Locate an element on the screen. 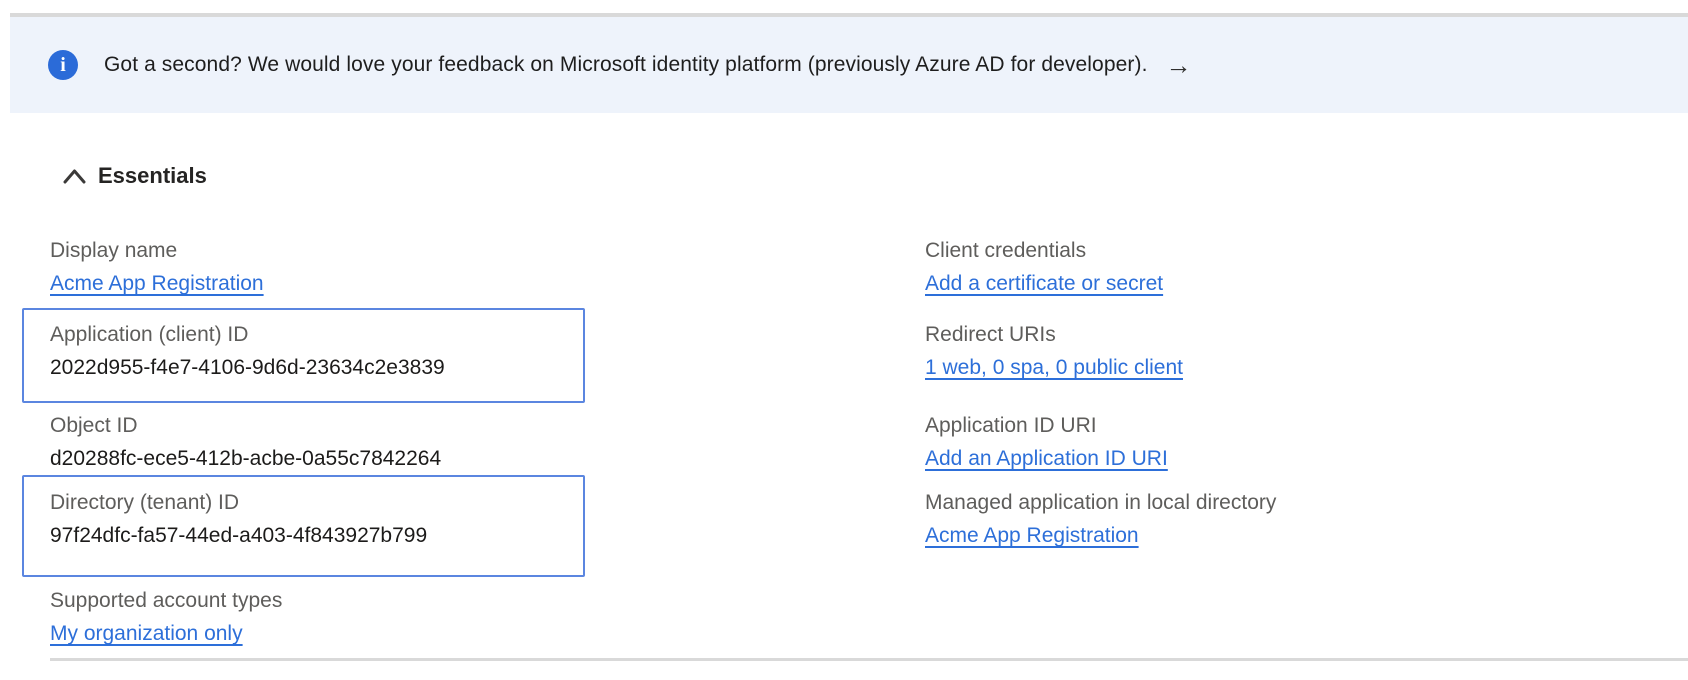 This screenshot has width=1688, height=680. chevron-up-icon is located at coordinates (74, 176).